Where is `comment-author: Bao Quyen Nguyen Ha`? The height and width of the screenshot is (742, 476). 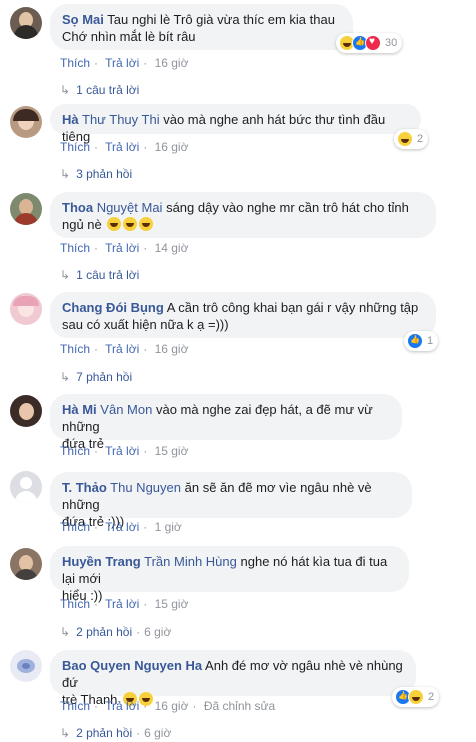 comment-author: Bao Quyen Nguyen Ha is located at coordinates (132, 665).